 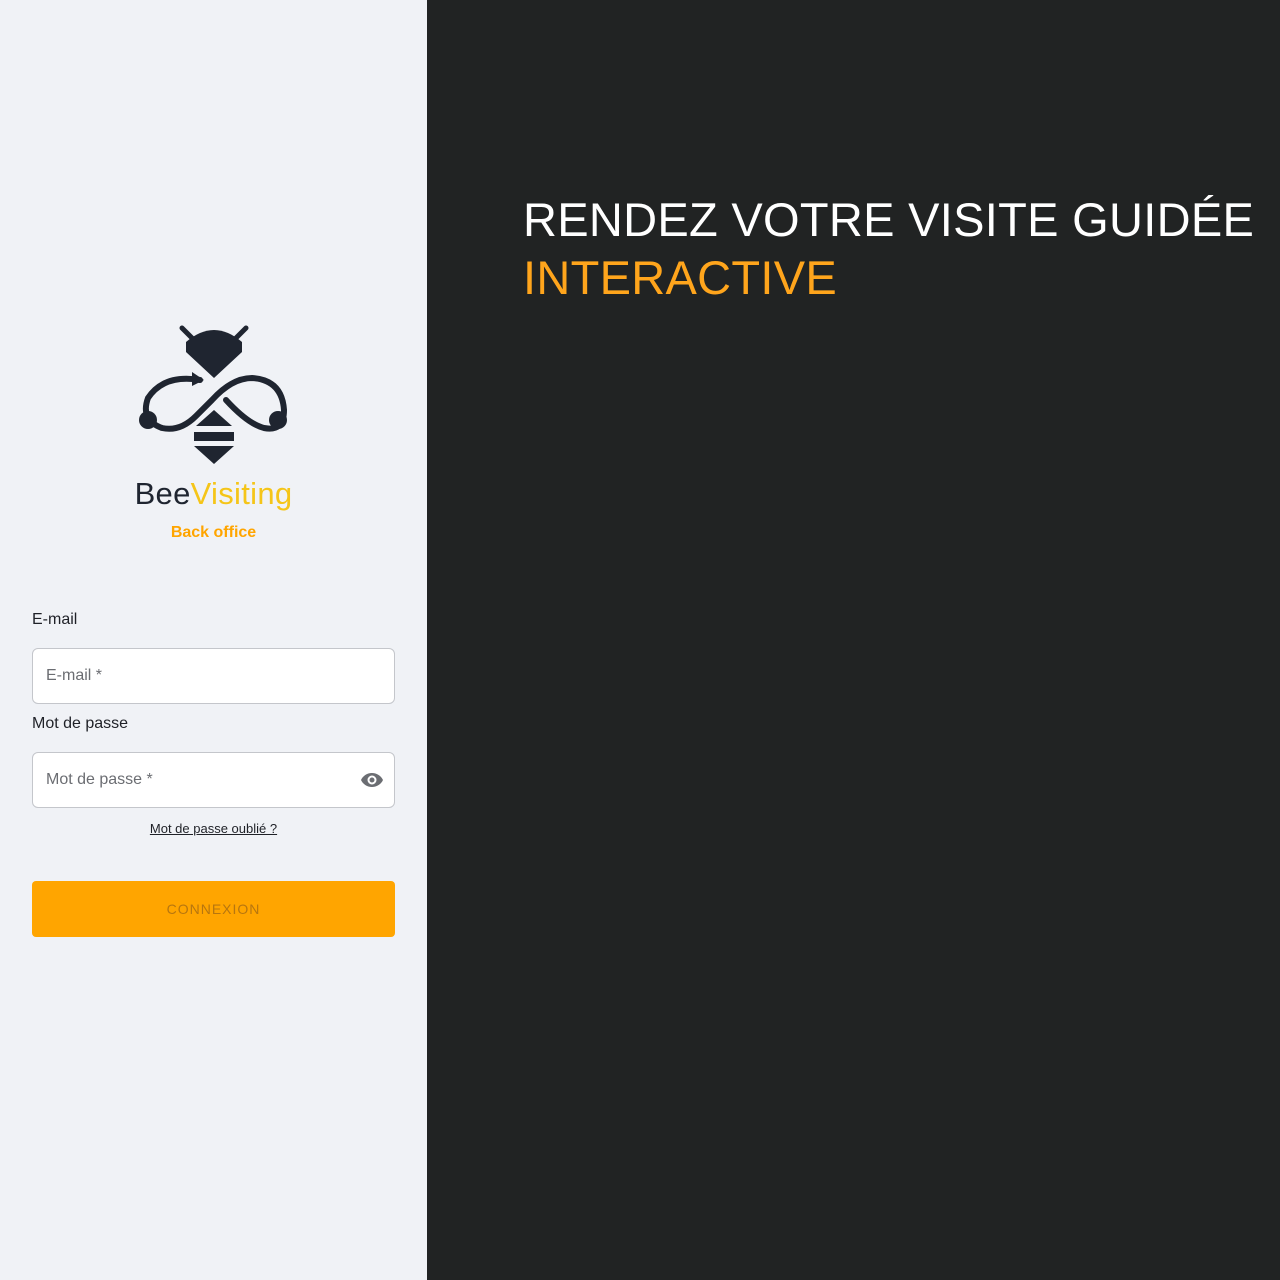 What do you see at coordinates (680, 278) in the screenshot?
I see `hero-headline-line2: INTERACTIVE` at bounding box center [680, 278].